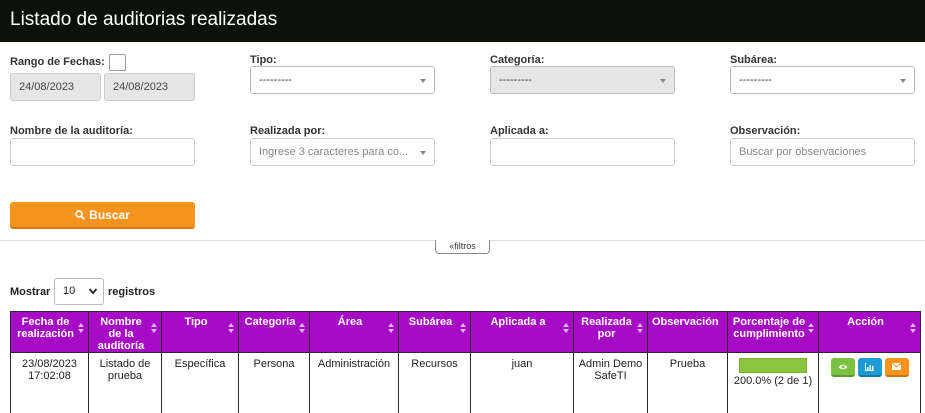  What do you see at coordinates (275, 80) in the screenshot?
I see `tipo-select-value: ---------` at bounding box center [275, 80].